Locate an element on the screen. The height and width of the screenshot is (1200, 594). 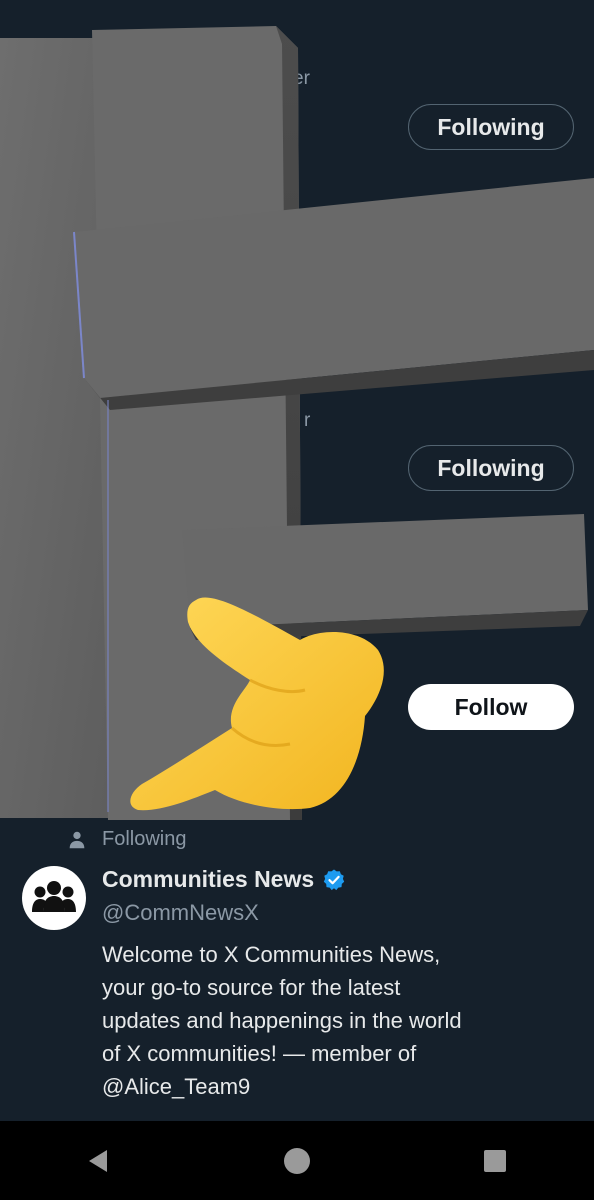
display-name: Communities News is located at coordinates (208, 879).